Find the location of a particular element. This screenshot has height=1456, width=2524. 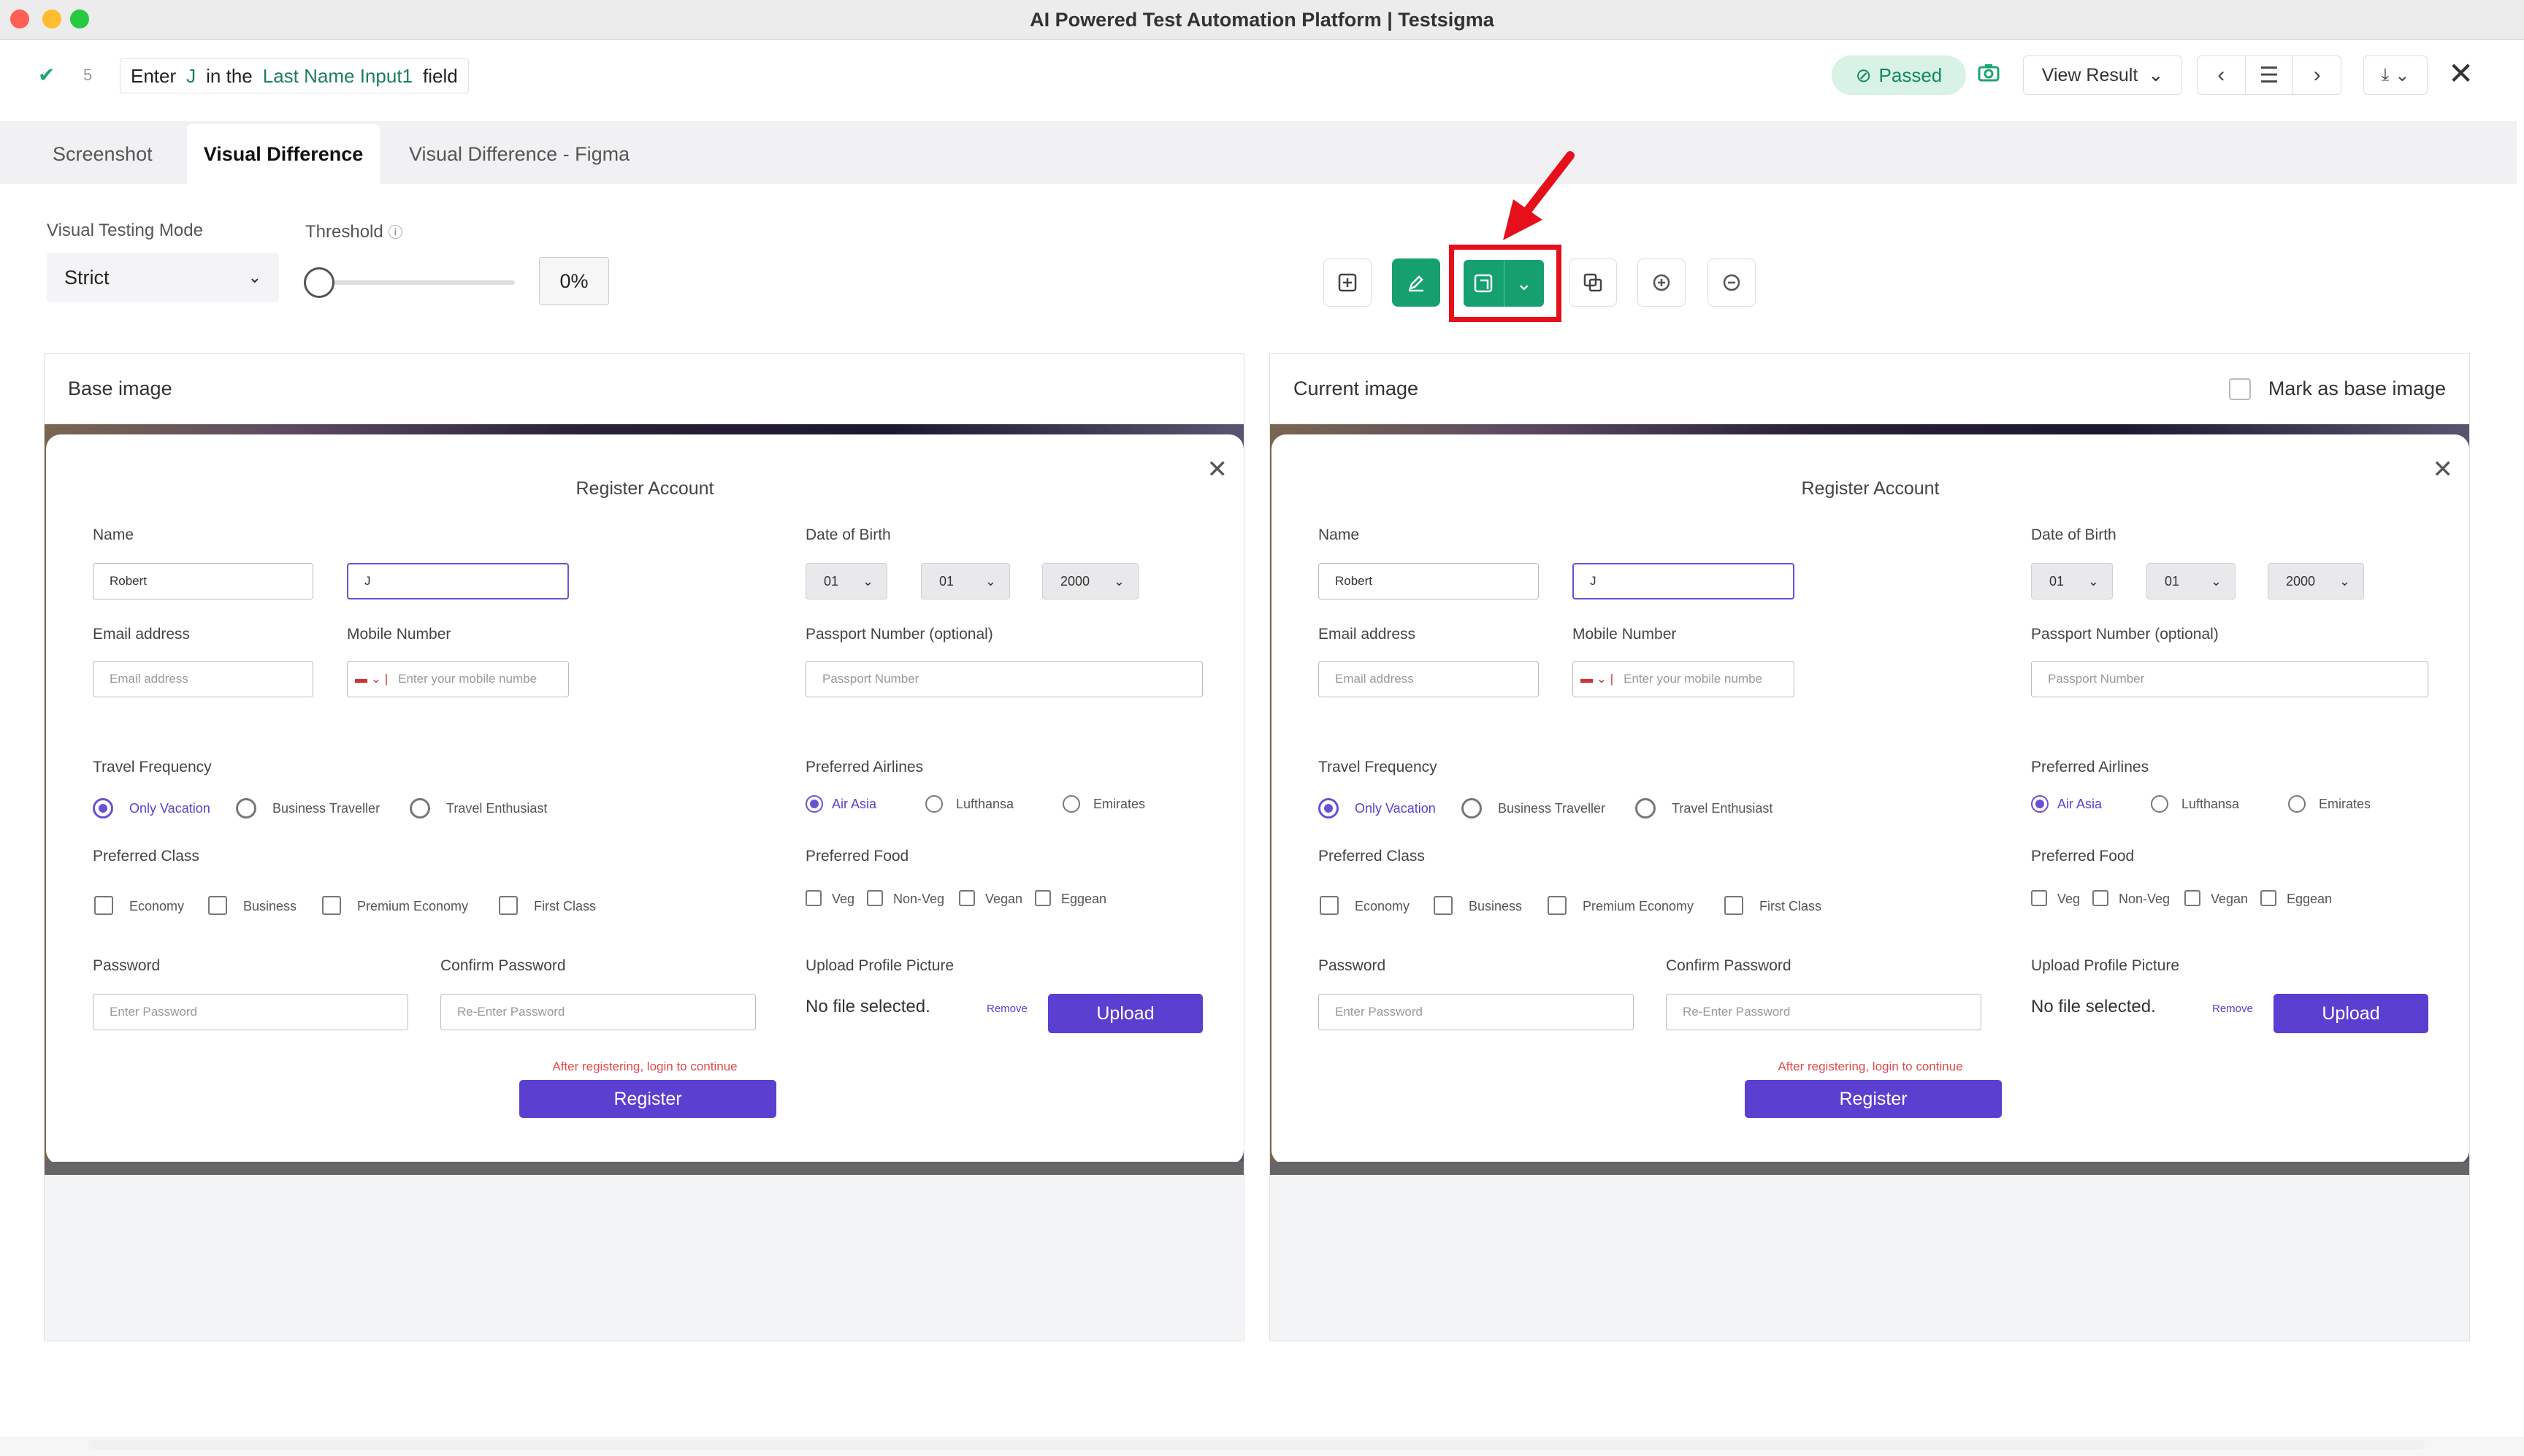

radio-air-asia is located at coordinates (2040, 804).